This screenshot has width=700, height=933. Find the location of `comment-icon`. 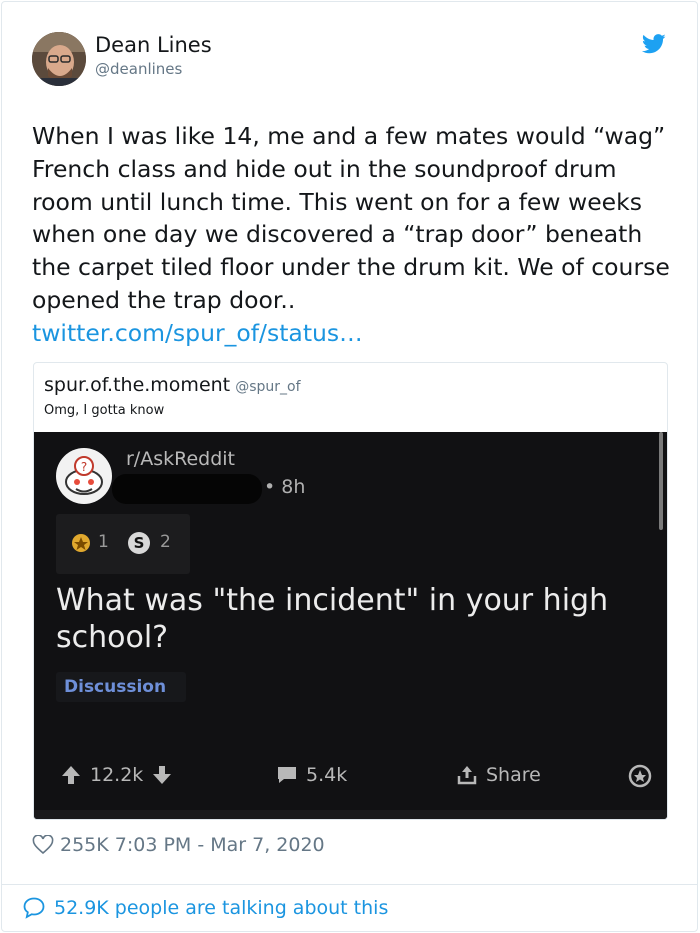

comment-icon is located at coordinates (287, 775).